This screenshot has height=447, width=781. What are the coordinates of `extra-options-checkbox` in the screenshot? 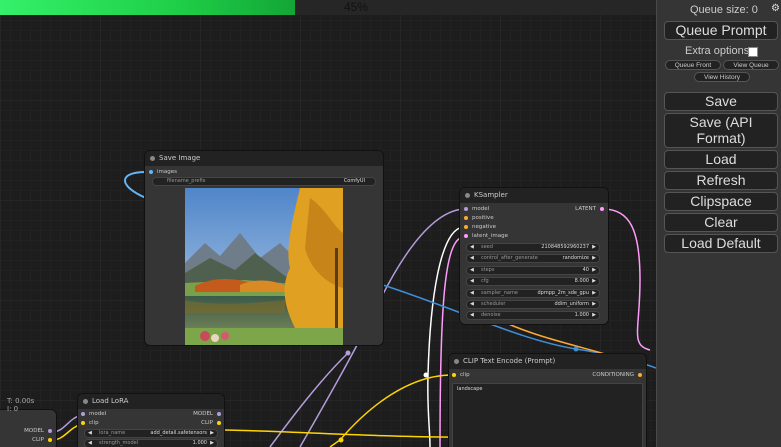 It's located at (753, 52).